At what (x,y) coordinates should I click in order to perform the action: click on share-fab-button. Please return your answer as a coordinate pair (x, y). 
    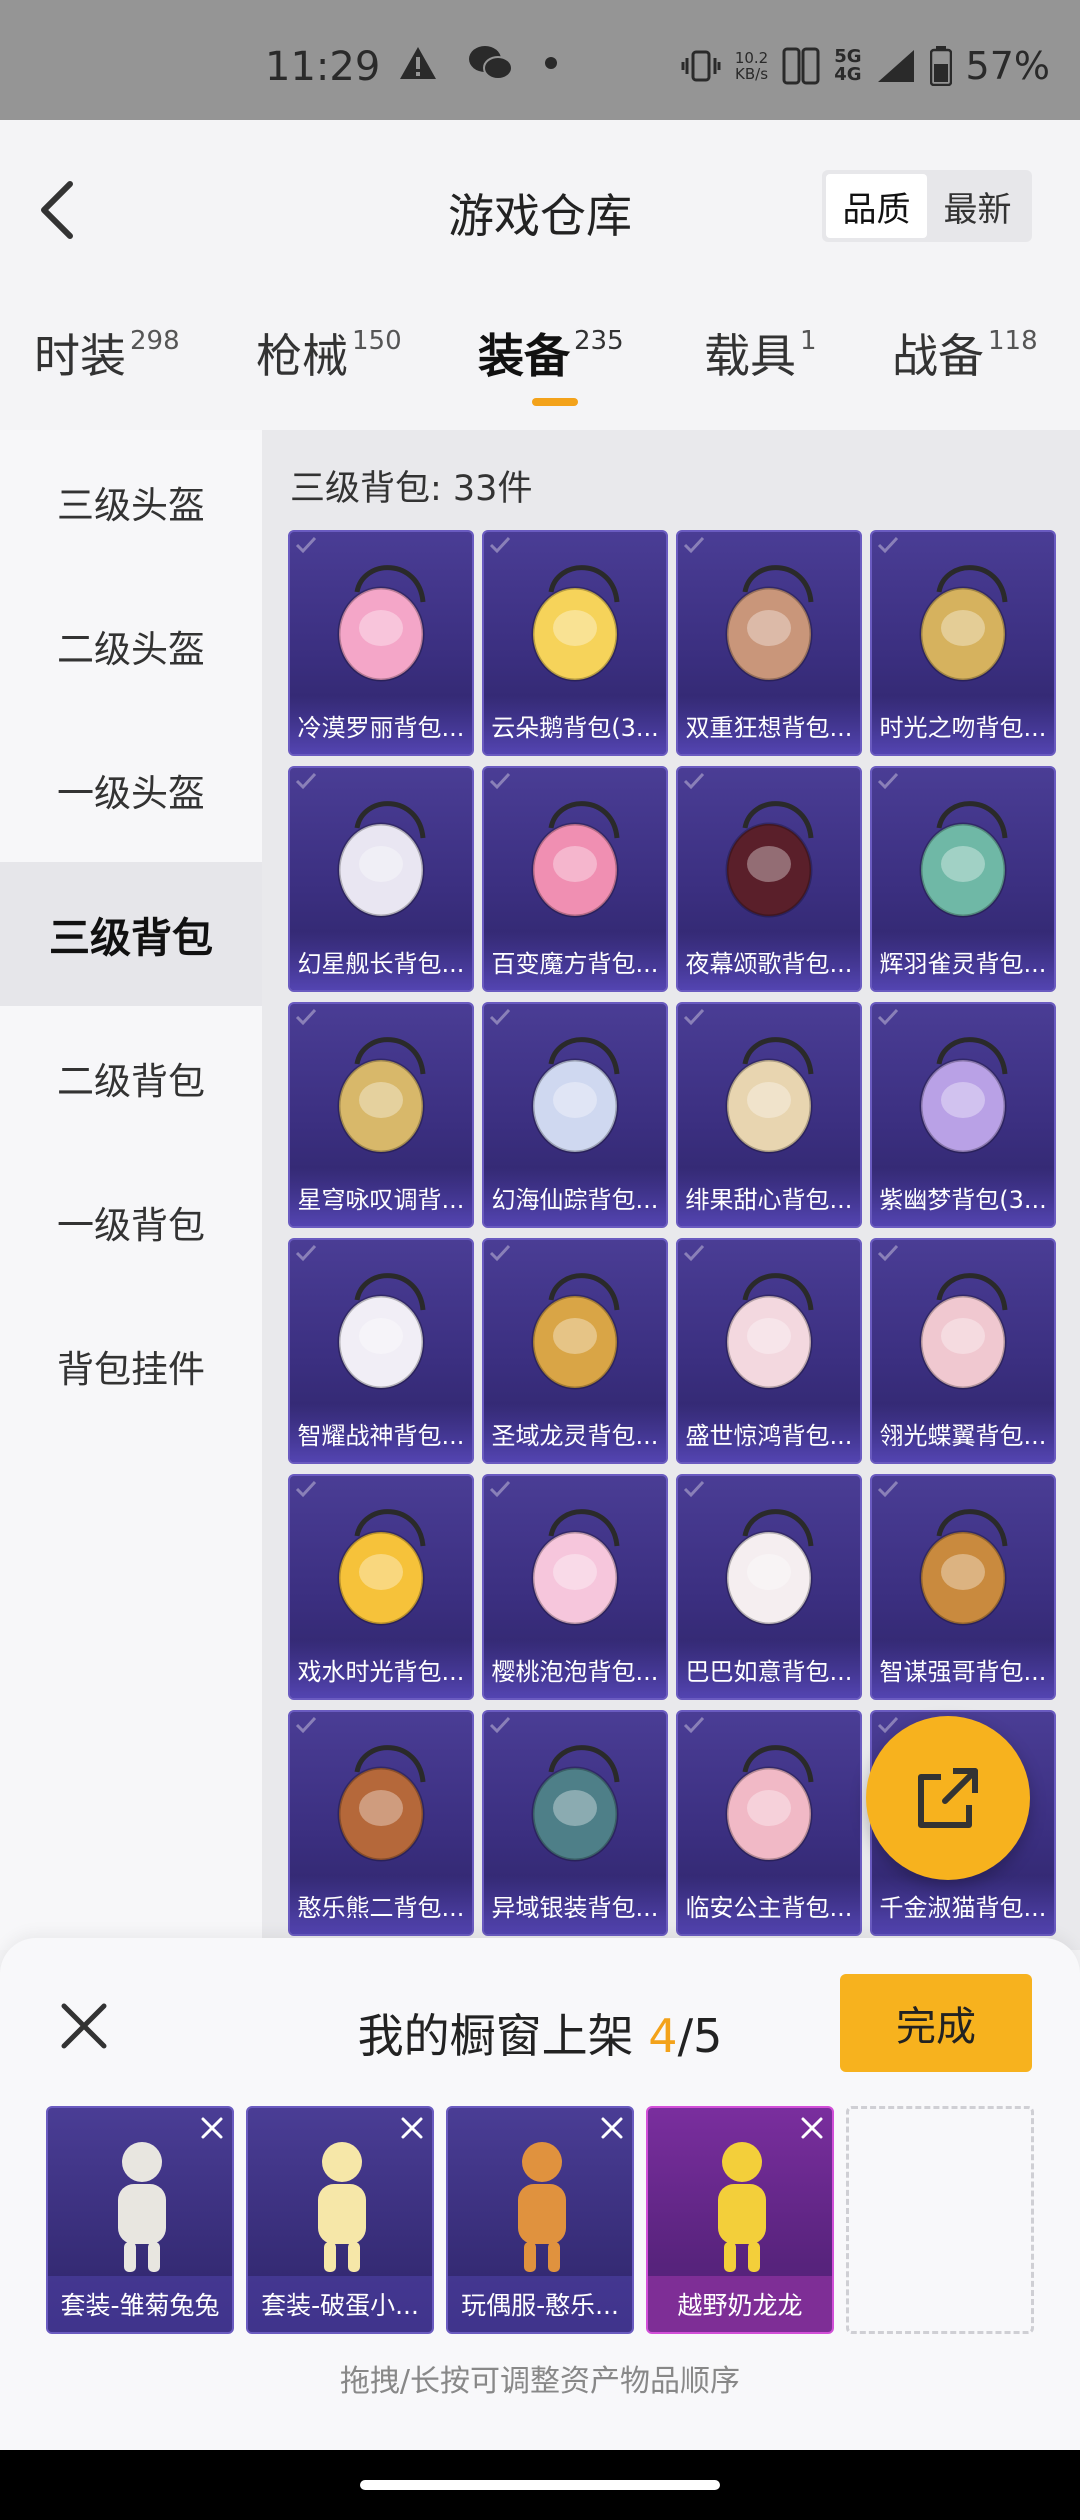
    Looking at the image, I should click on (948, 1798).